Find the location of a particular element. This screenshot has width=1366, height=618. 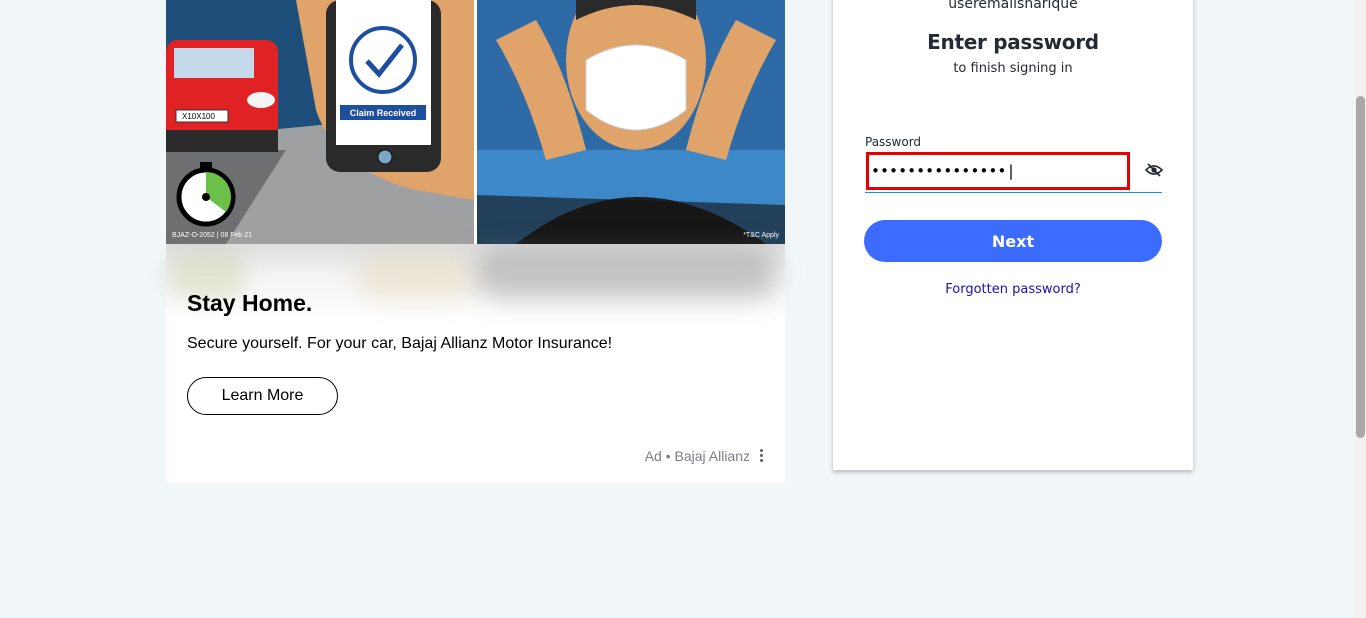

password-label: Password is located at coordinates (893, 142).